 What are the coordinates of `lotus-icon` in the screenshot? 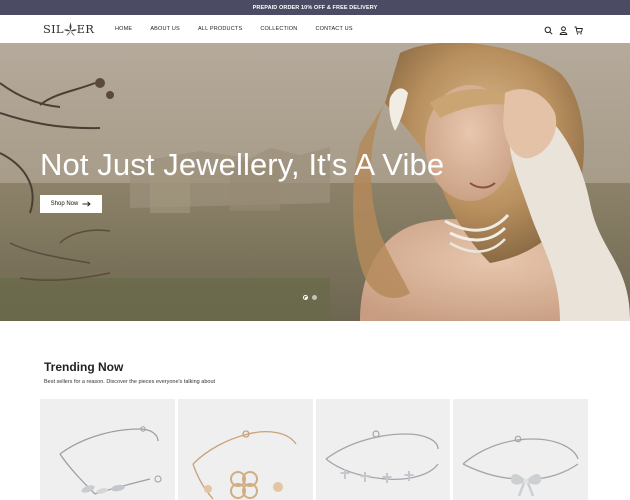 It's located at (70, 29).